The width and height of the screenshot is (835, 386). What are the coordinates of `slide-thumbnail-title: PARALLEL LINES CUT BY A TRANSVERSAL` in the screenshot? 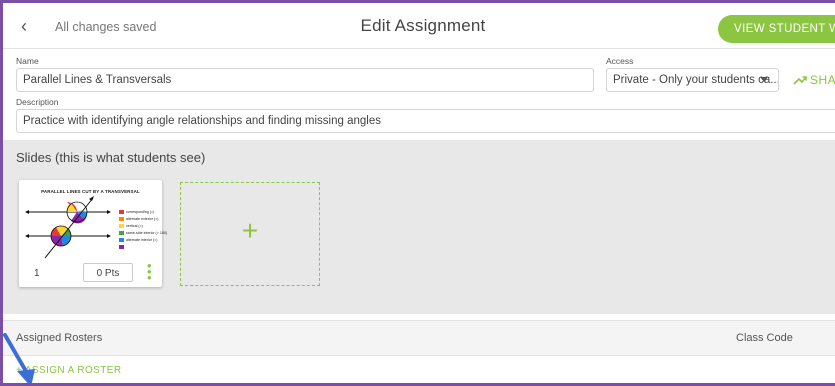 It's located at (90, 191).